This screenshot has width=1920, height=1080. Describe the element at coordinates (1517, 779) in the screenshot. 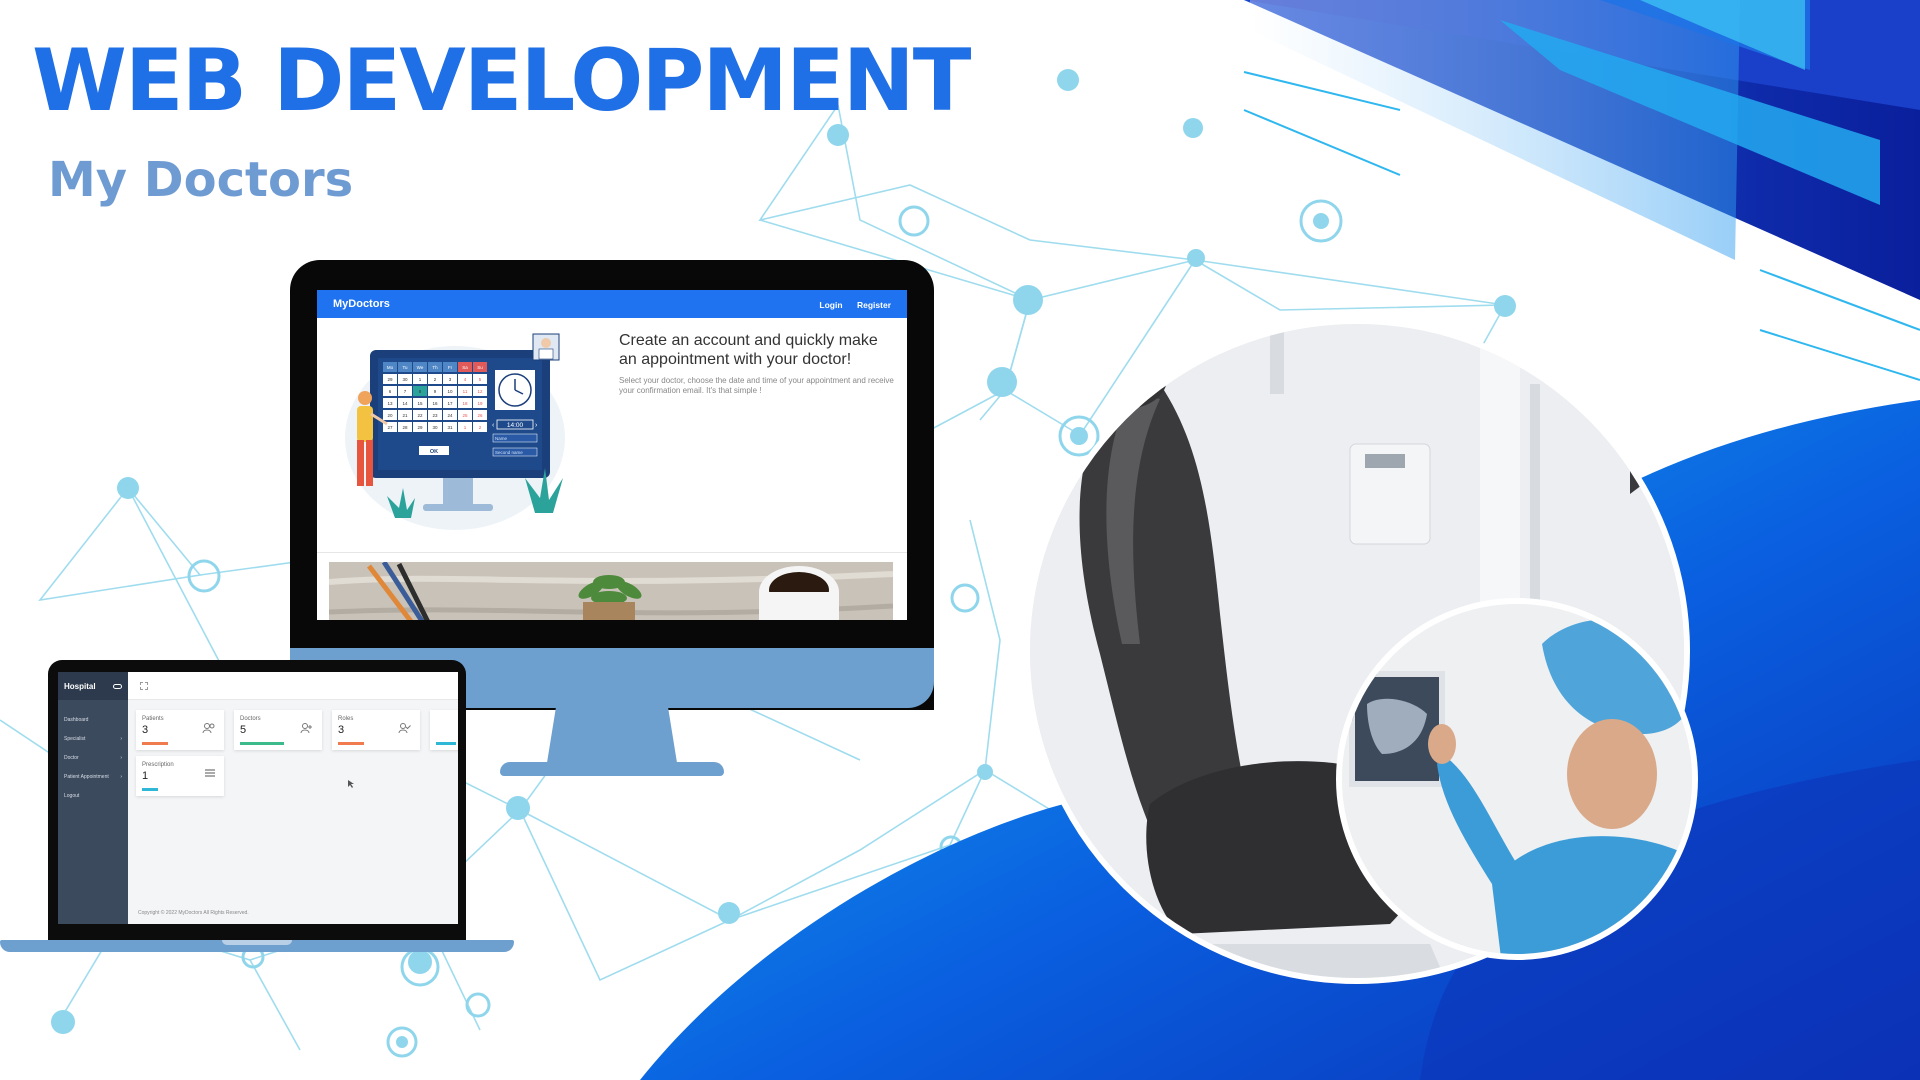

I see `dentist-xray-photo` at that location.